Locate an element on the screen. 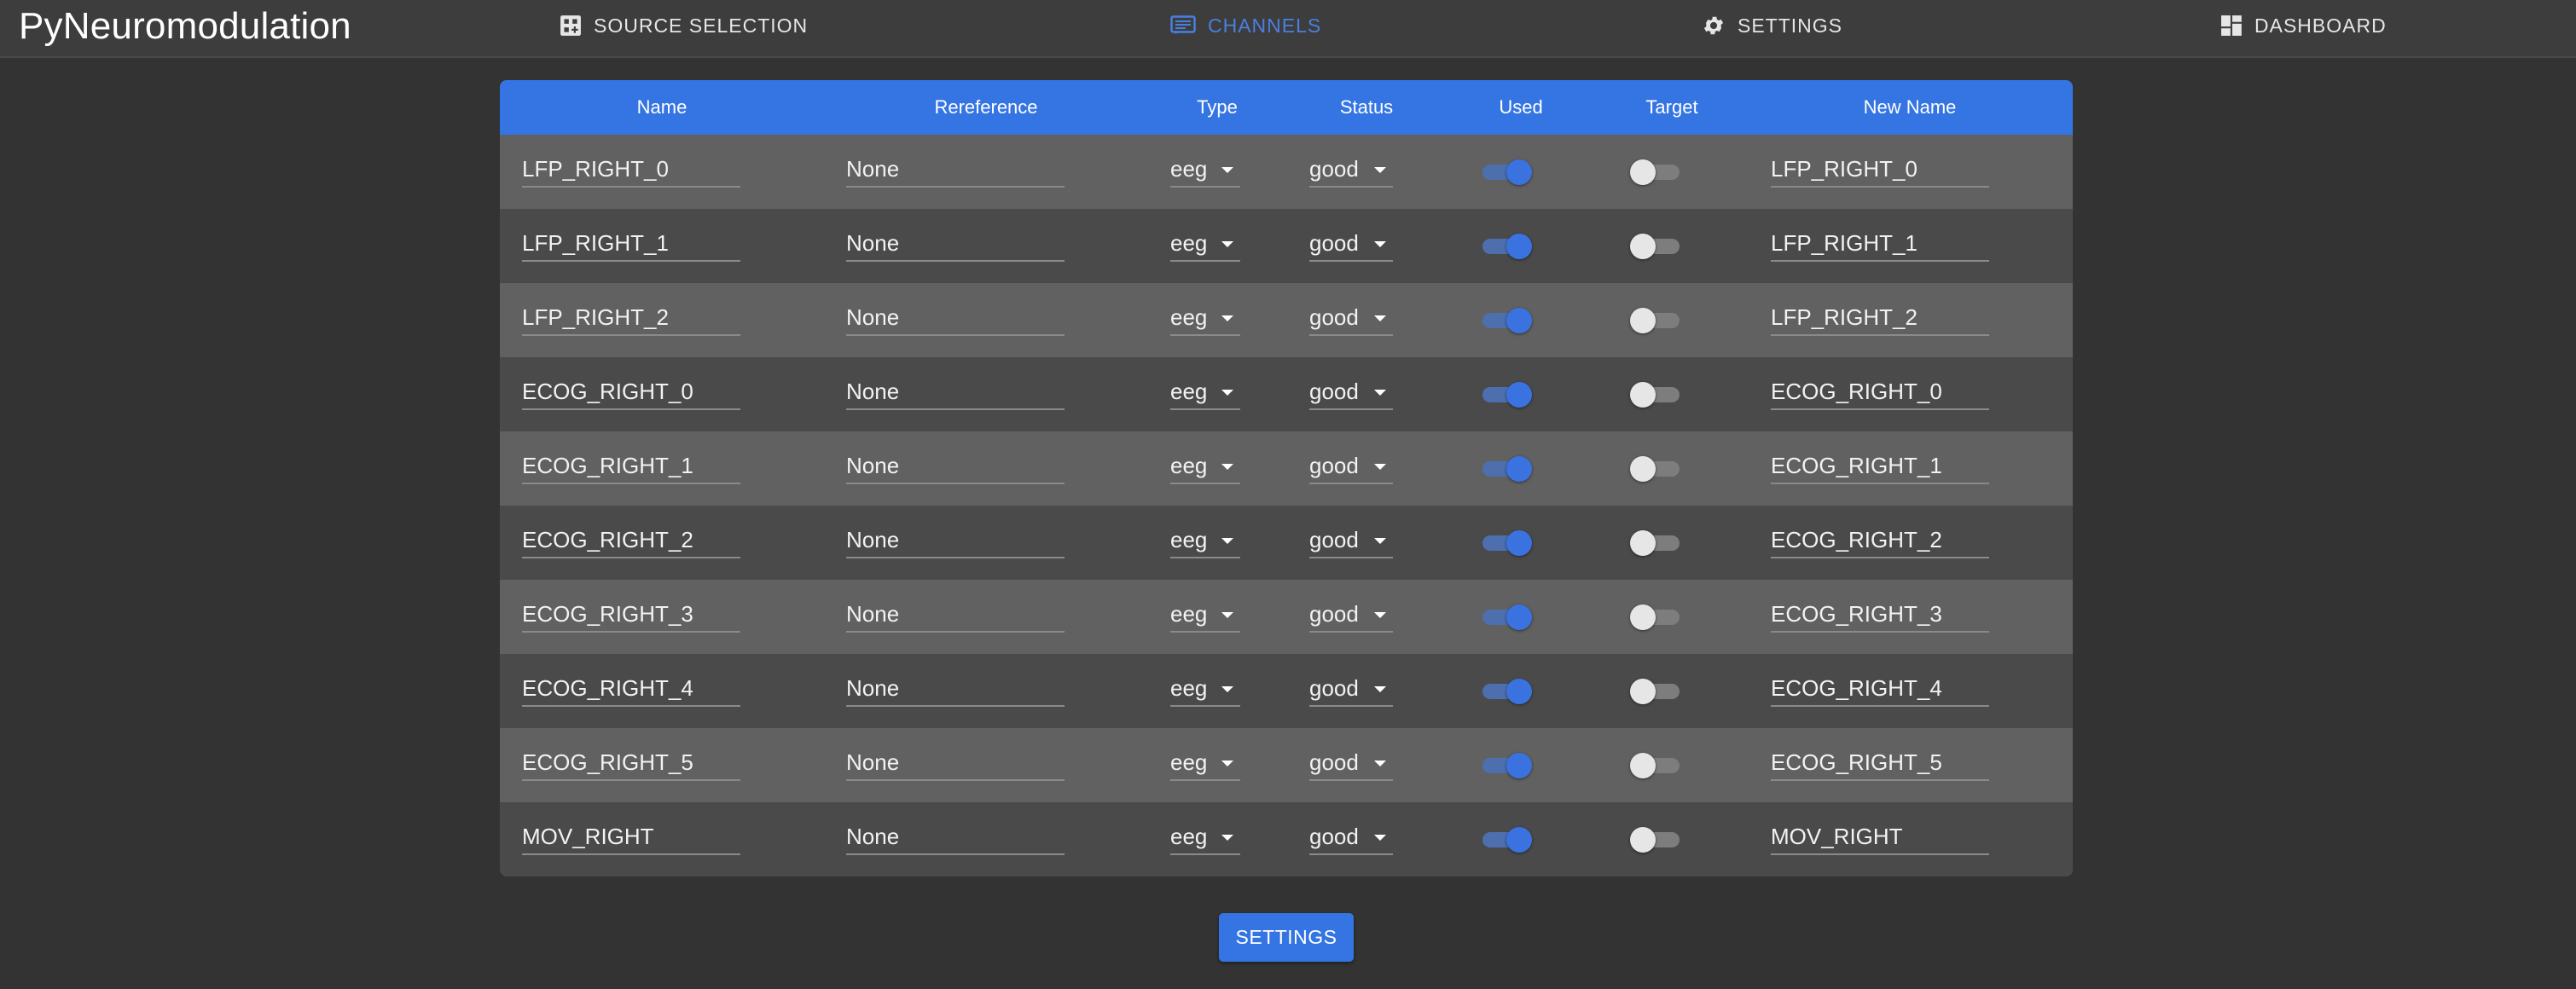 This screenshot has height=989, width=2576. nav-label: SOURCE SELECTION is located at coordinates (701, 25).